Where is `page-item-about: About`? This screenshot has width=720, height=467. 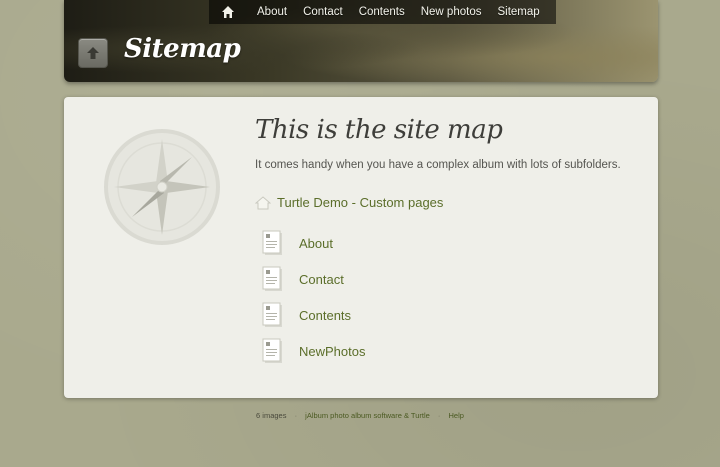
page-item-about: About is located at coordinates (313, 243).